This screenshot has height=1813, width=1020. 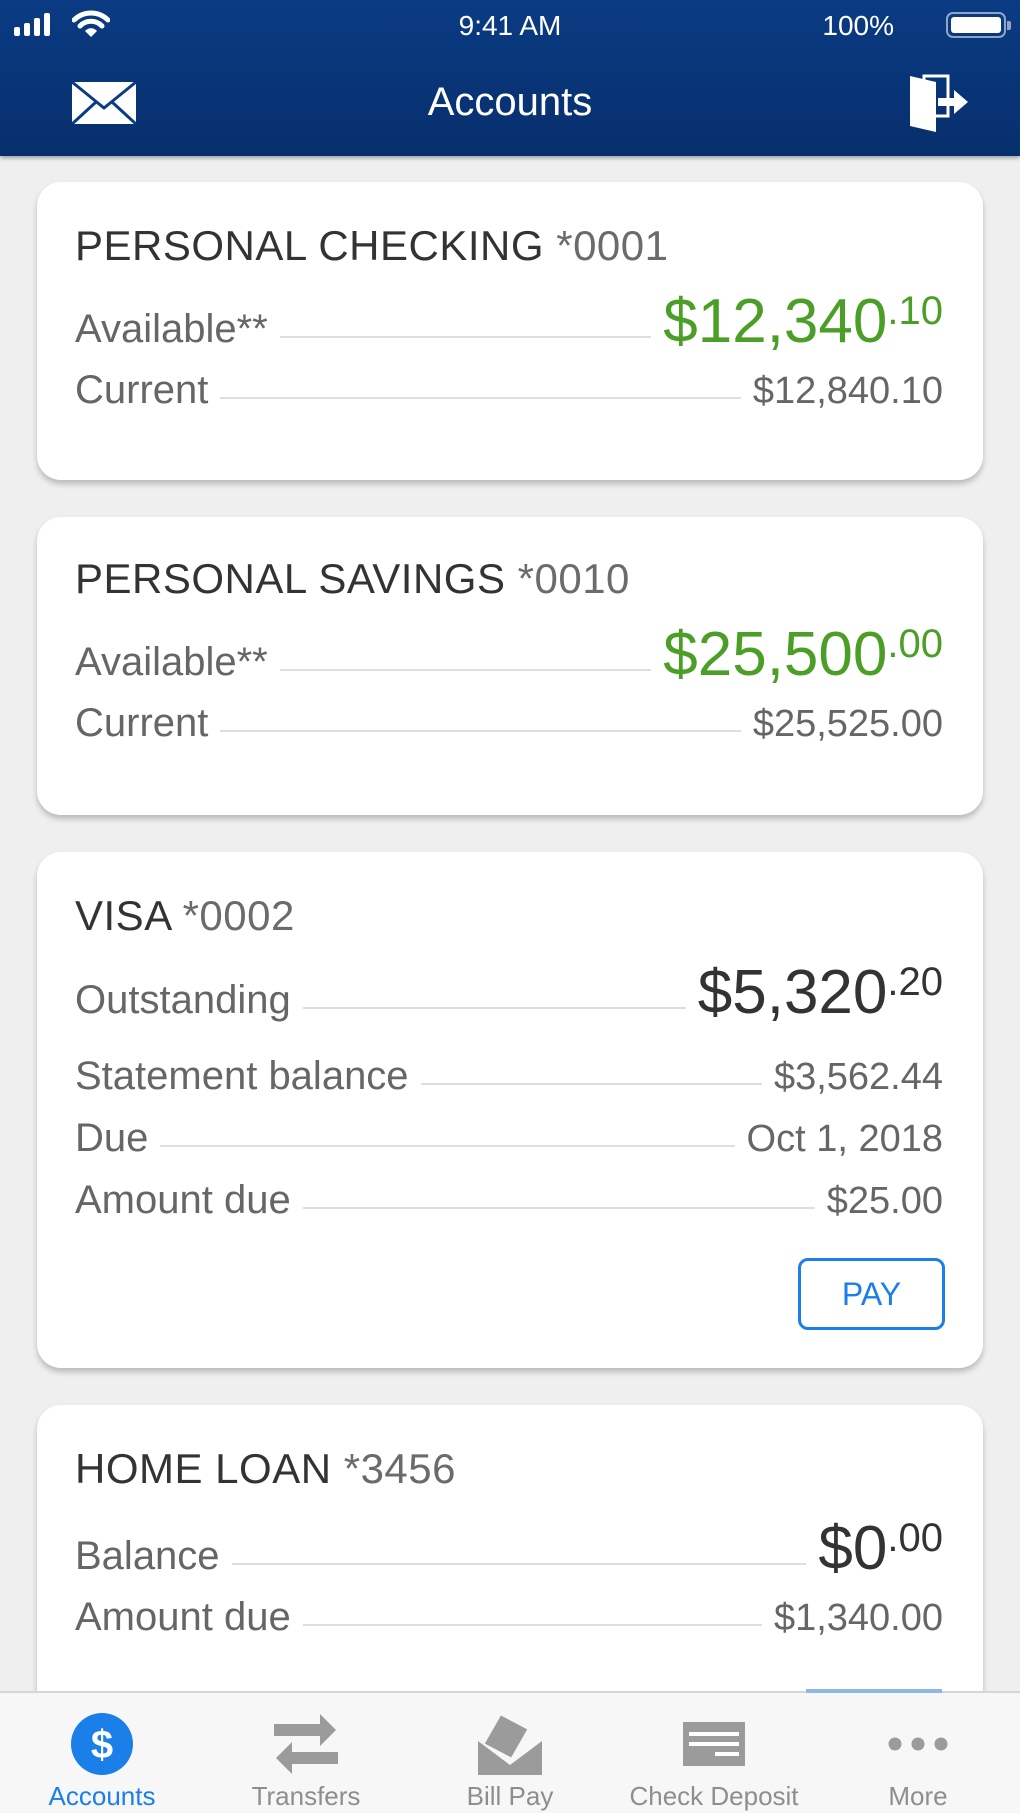 I want to click on battery-icon, so click(x=978, y=25).